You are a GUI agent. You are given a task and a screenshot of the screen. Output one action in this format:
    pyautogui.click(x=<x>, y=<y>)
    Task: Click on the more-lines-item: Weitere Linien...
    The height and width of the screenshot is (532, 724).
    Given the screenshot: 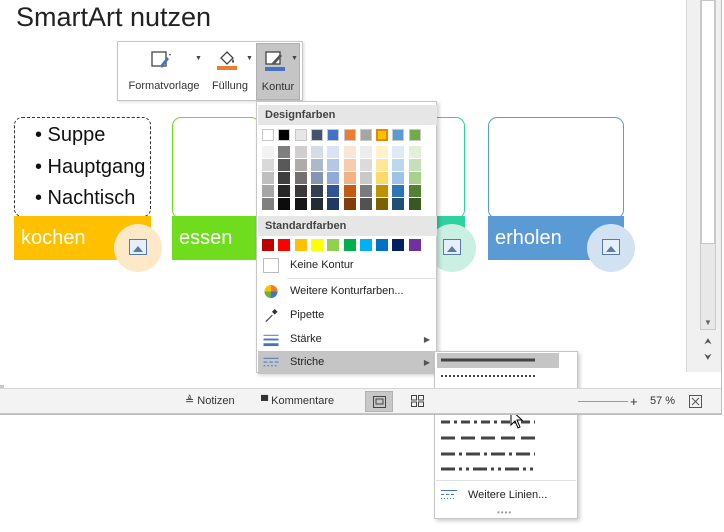 What is the action you would take?
    pyautogui.click(x=506, y=495)
    